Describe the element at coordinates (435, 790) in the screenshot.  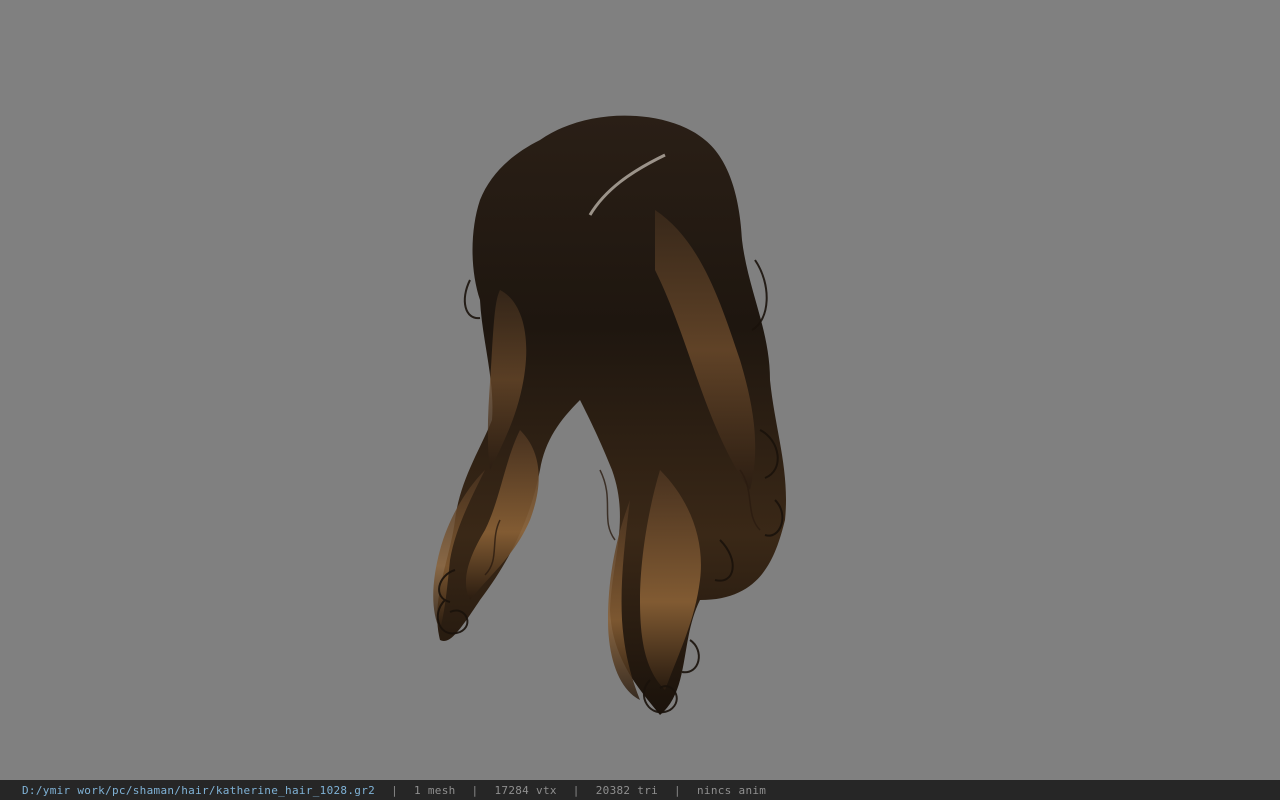
I see `mesh-count-label: 1 mesh` at that location.